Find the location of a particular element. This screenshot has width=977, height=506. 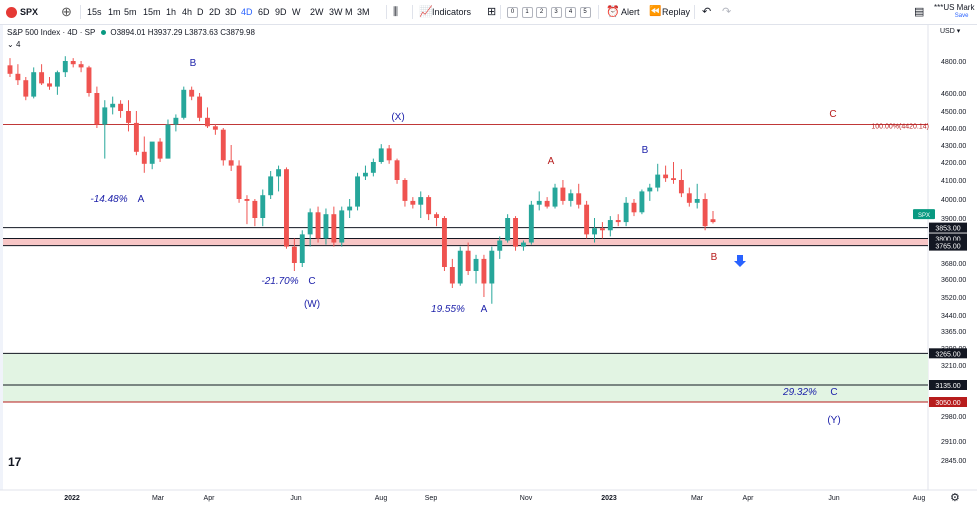

wave-label: (X) is located at coordinates (397, 117).